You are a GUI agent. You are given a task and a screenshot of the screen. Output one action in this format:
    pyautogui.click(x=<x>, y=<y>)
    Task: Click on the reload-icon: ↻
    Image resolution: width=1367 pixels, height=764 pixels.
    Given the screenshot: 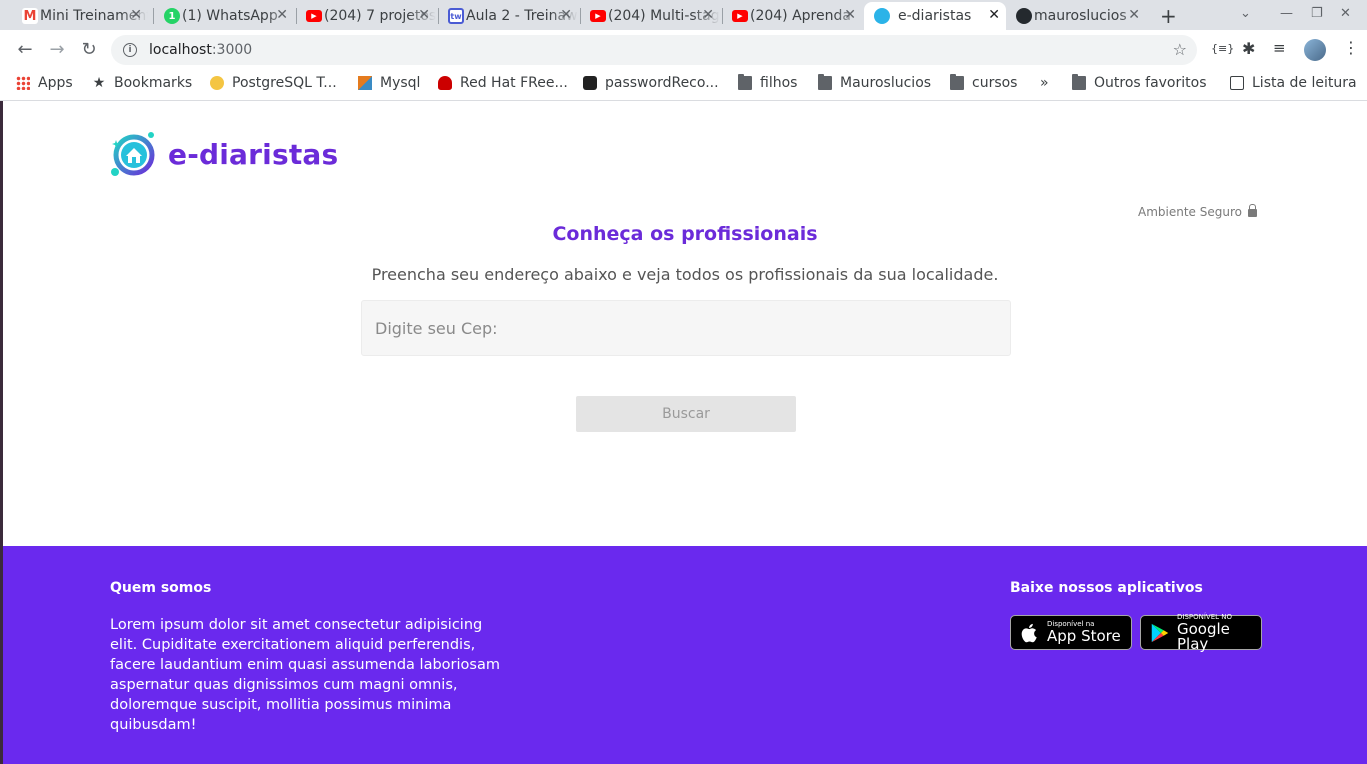 What is the action you would take?
    pyautogui.click(x=89, y=49)
    